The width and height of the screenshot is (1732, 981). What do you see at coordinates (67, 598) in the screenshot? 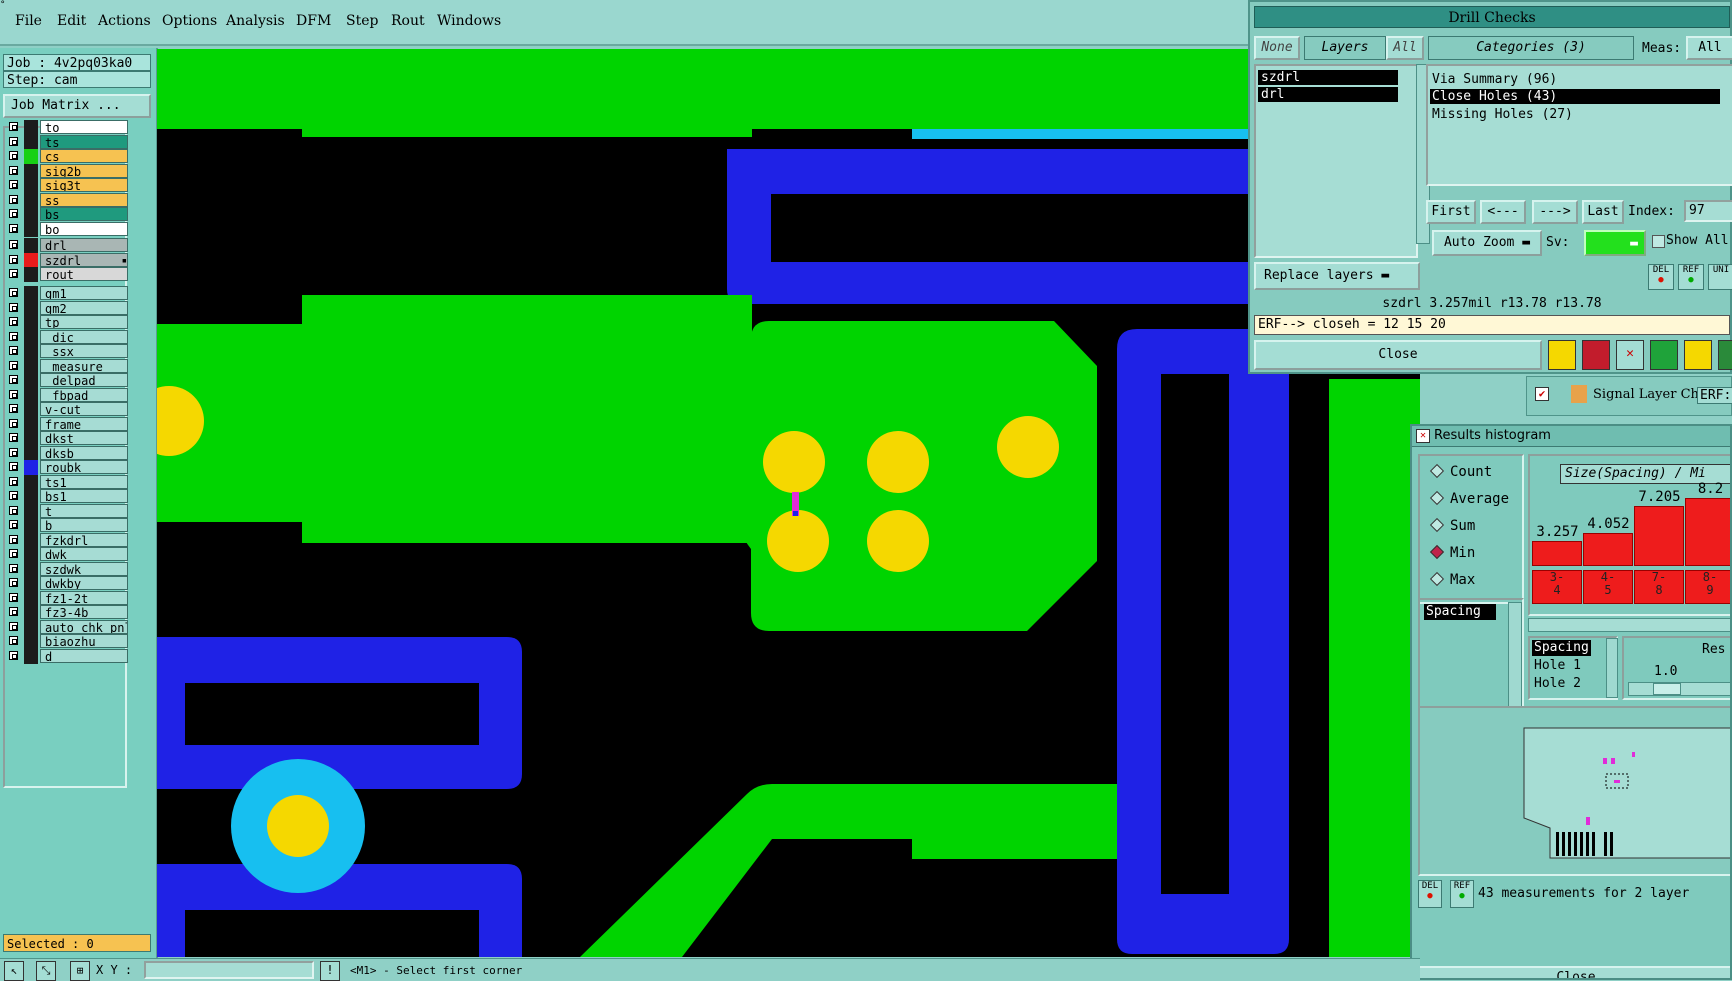
I see `layer-row: fz1-2t` at bounding box center [67, 598].